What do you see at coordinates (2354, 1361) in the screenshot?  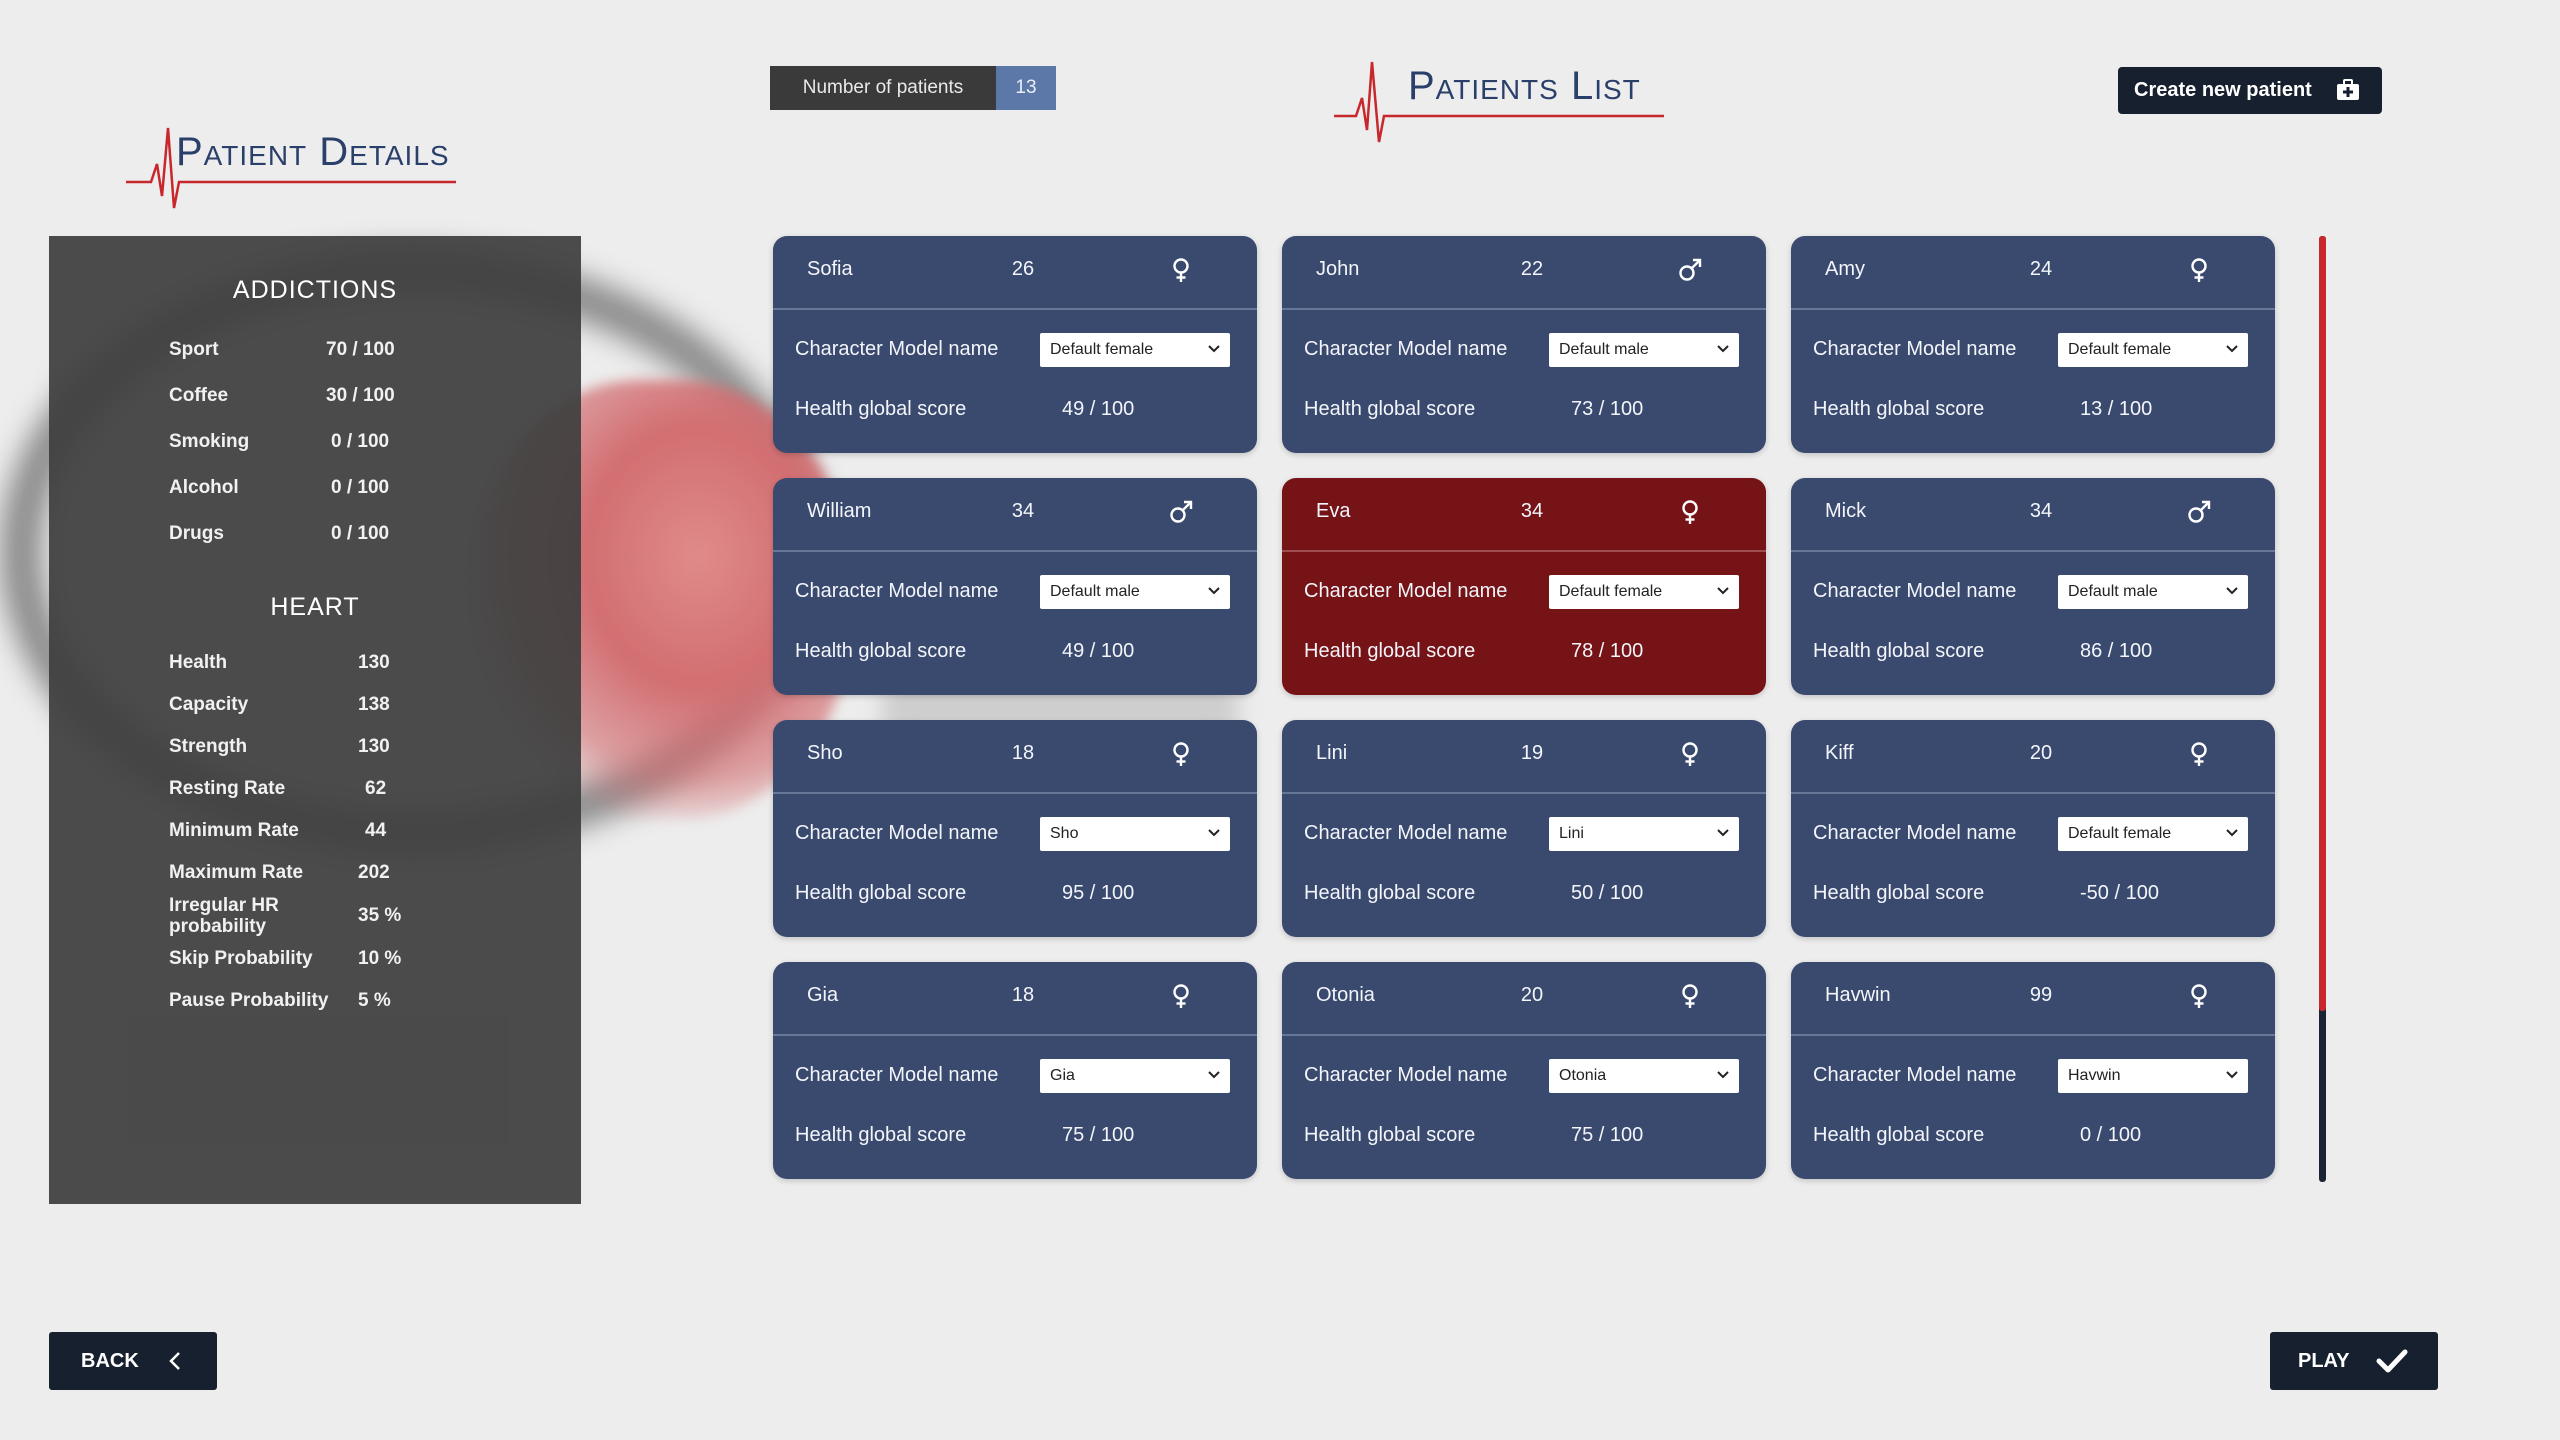 I see `play-button: PLAY` at bounding box center [2354, 1361].